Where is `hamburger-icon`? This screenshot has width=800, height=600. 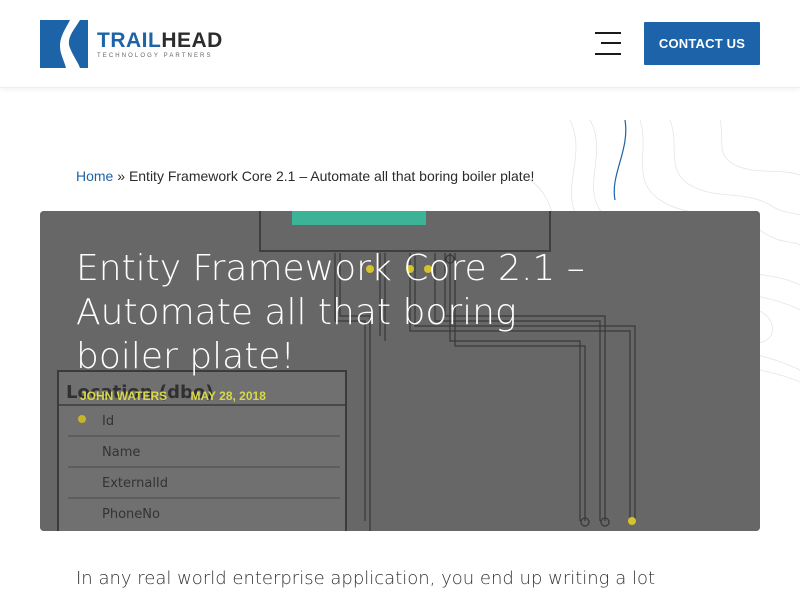 hamburger-icon is located at coordinates (608, 43).